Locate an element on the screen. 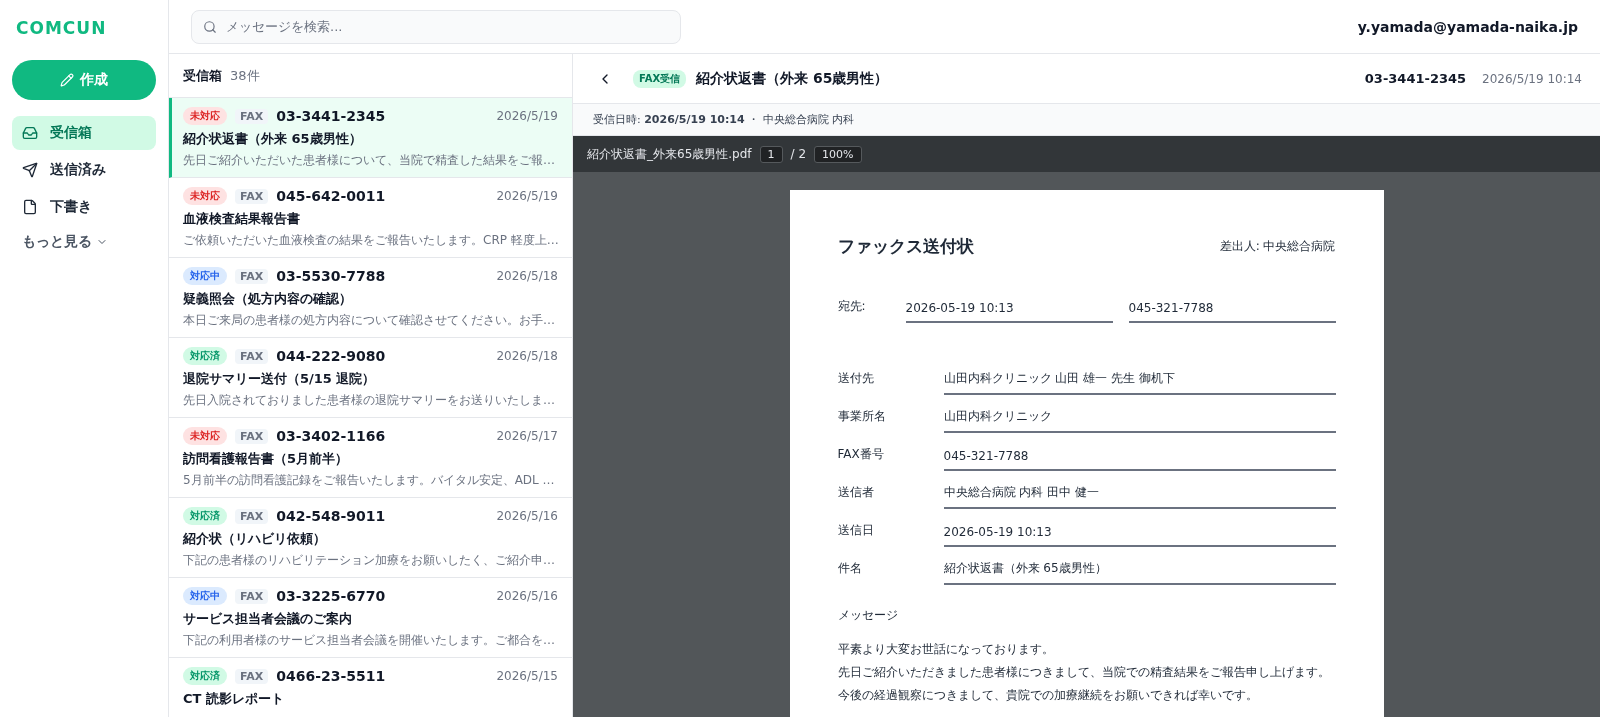  detail-datetime: 2026/5/19 10:14 is located at coordinates (1532, 78).